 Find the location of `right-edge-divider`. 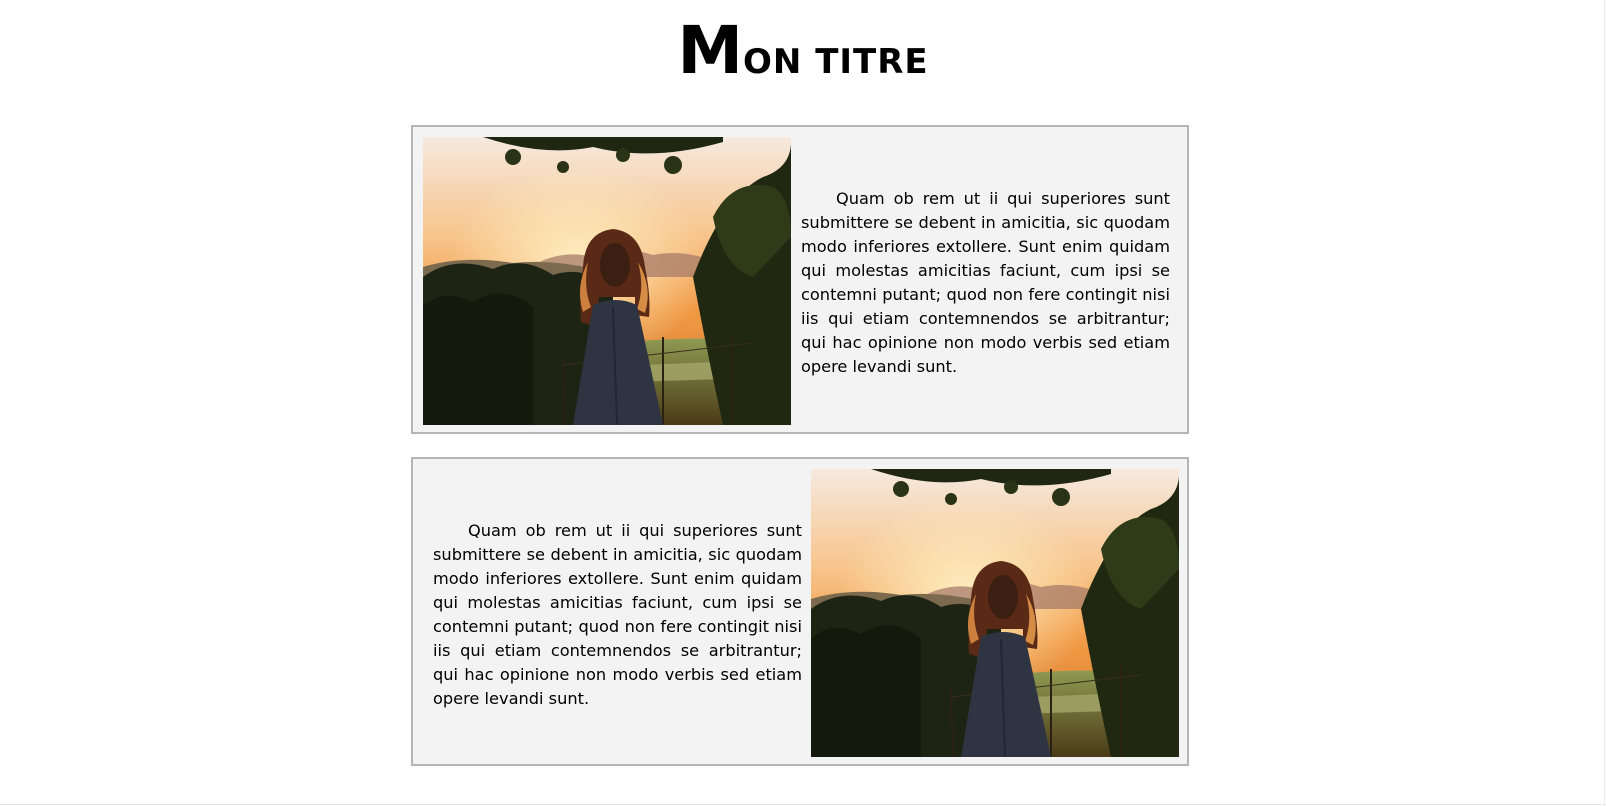

right-edge-divider is located at coordinates (1604, 403).